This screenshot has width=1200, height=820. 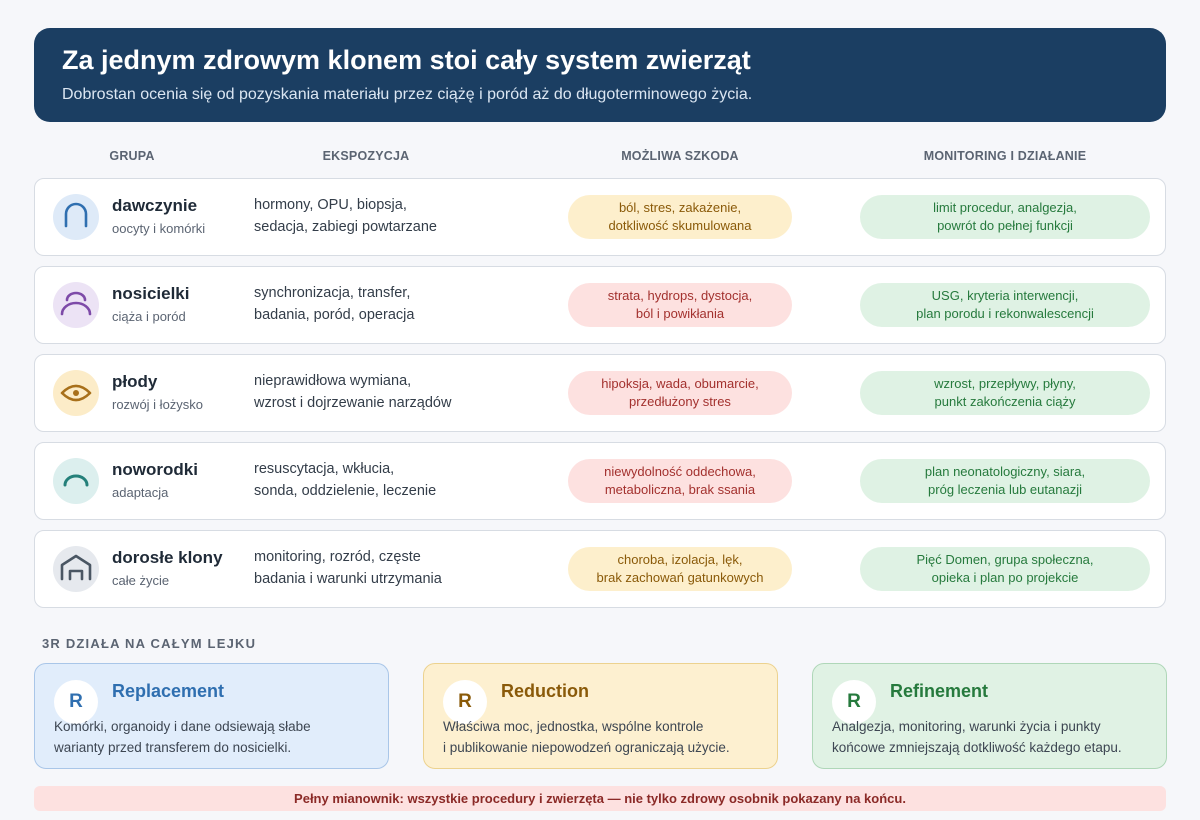 I want to click on monitoring-line: powrót do pełnej funkcji, so click(x=1005, y=225).